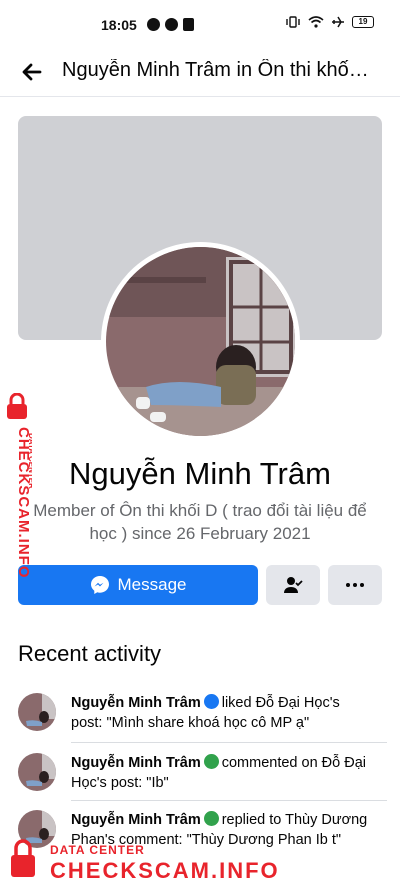  I want to click on system-icons: 19, so click(329, 22).